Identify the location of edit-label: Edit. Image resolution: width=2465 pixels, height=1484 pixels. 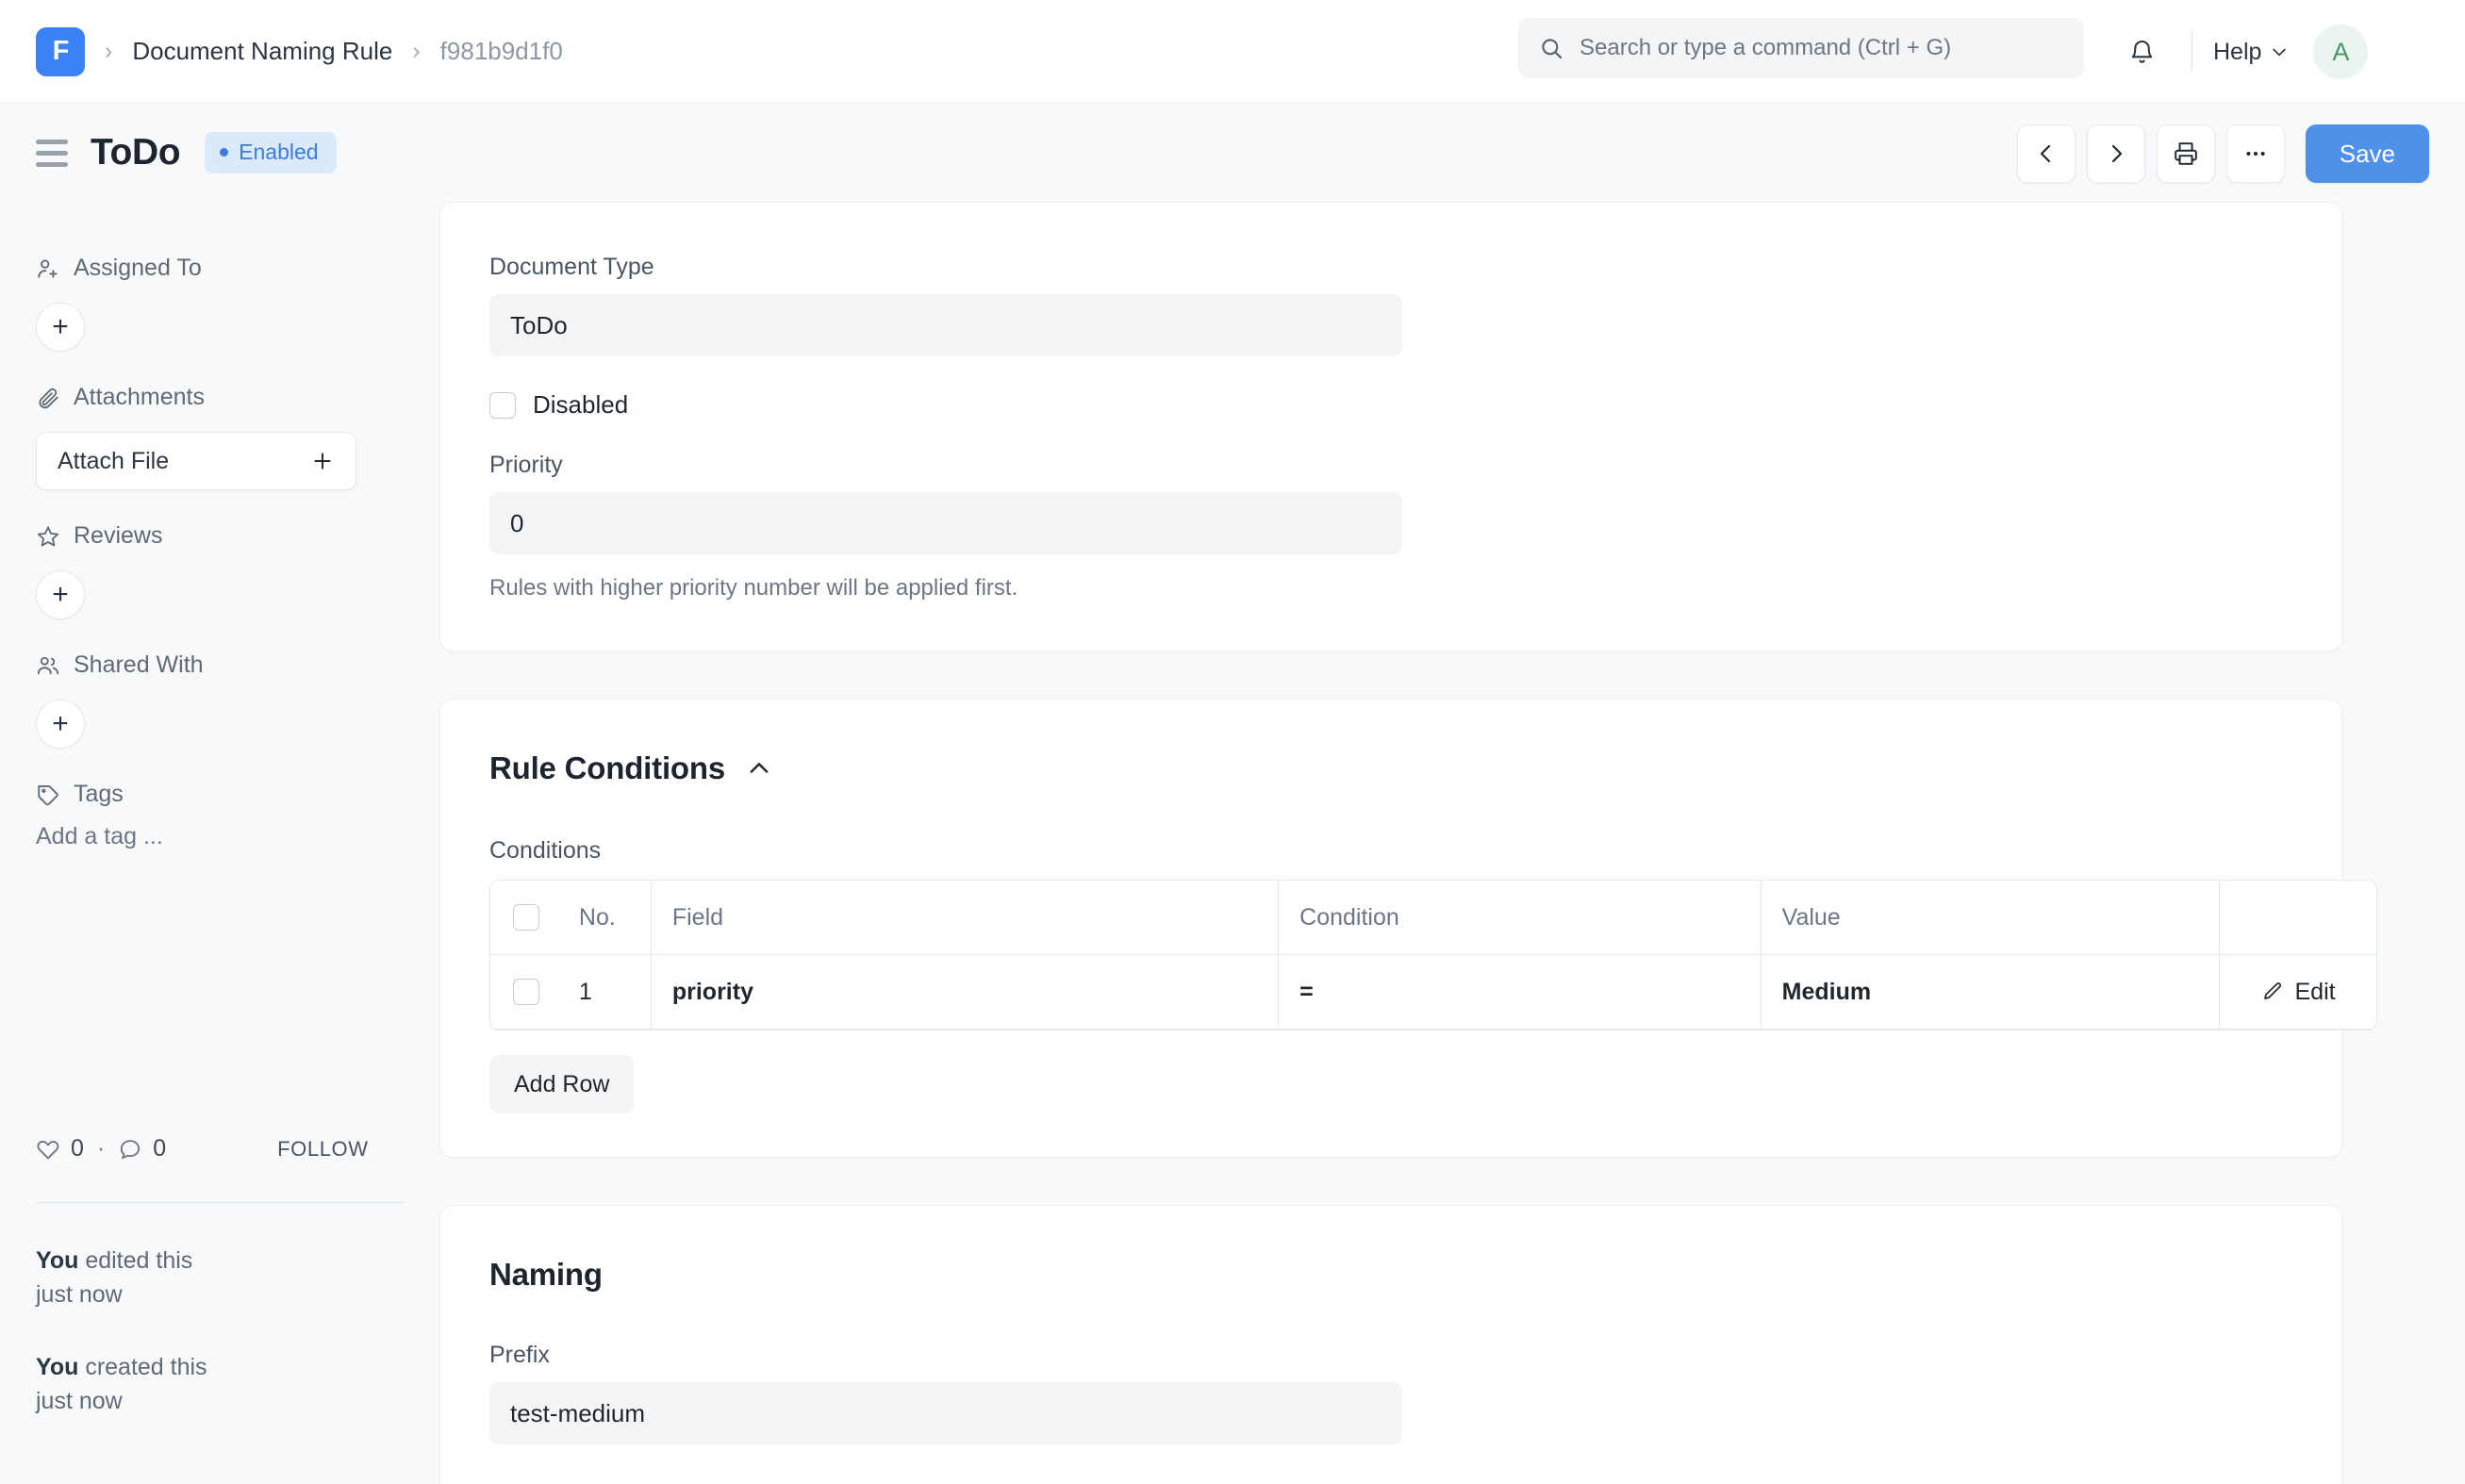
(2315, 992).